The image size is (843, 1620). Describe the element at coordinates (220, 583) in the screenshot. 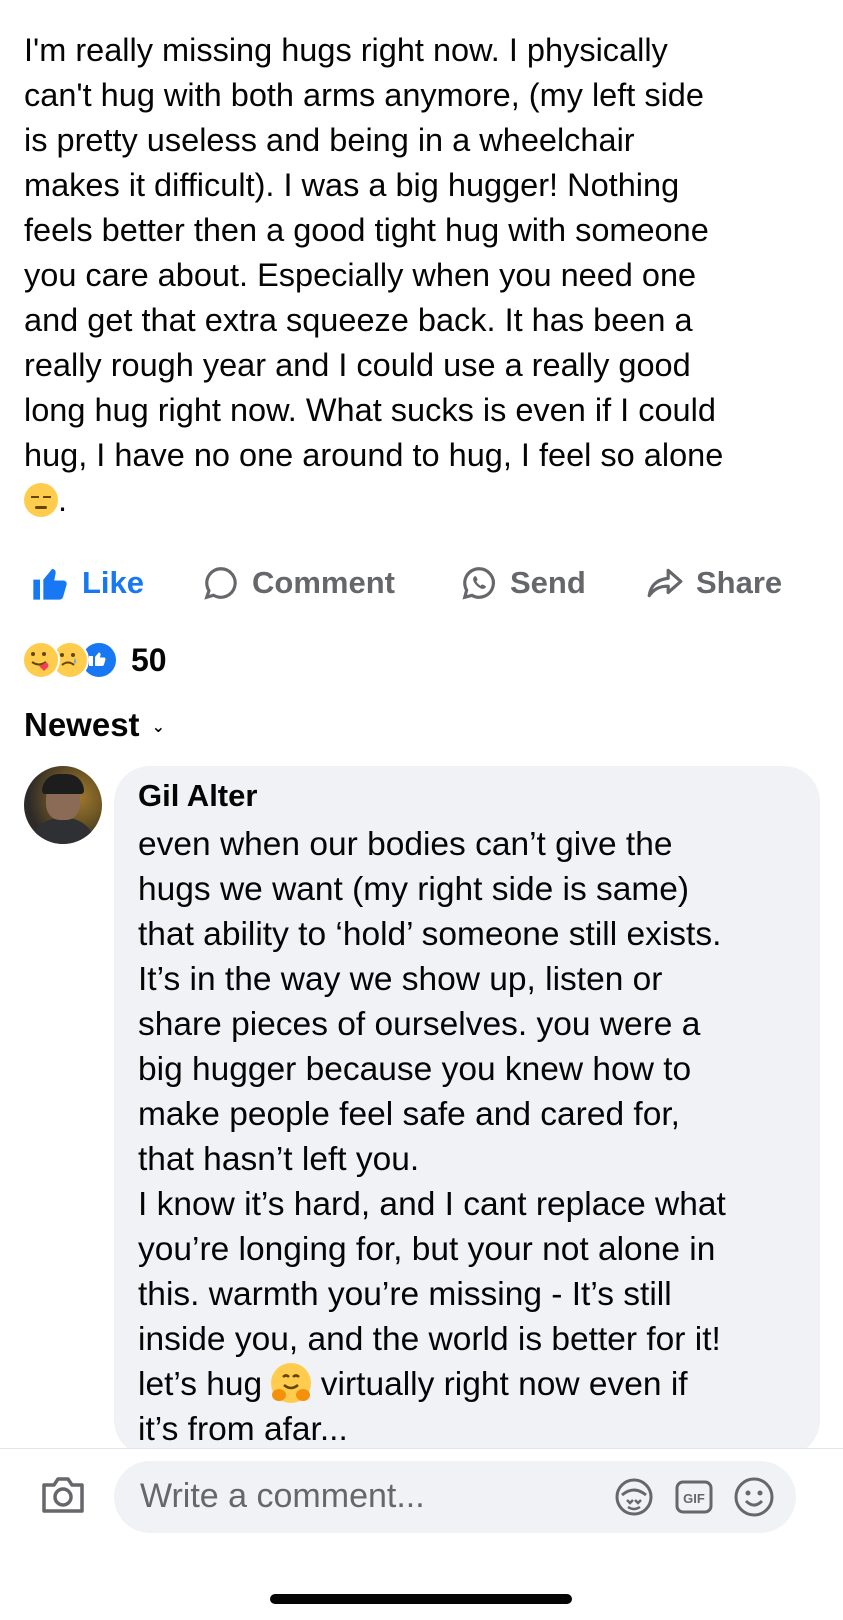

I see `comment-bubble-icon` at that location.